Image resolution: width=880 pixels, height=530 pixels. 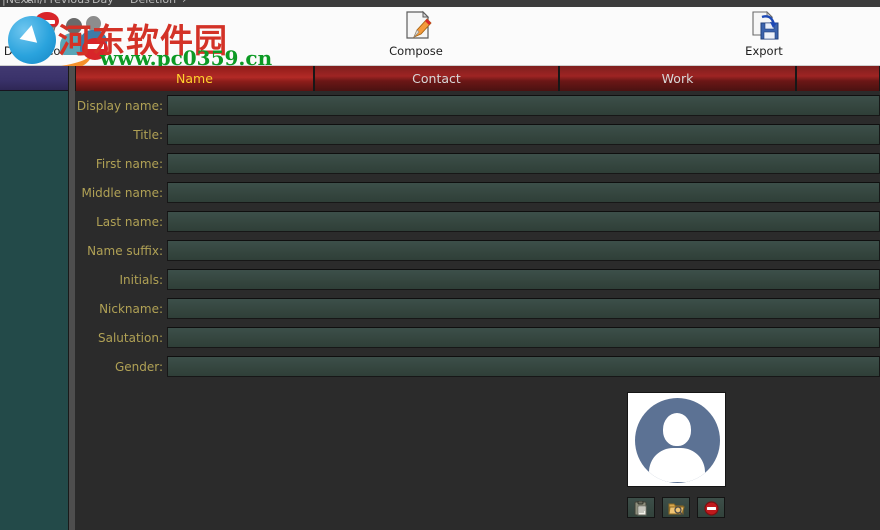 I want to click on salutation-label: Salutation:, so click(x=130, y=338).